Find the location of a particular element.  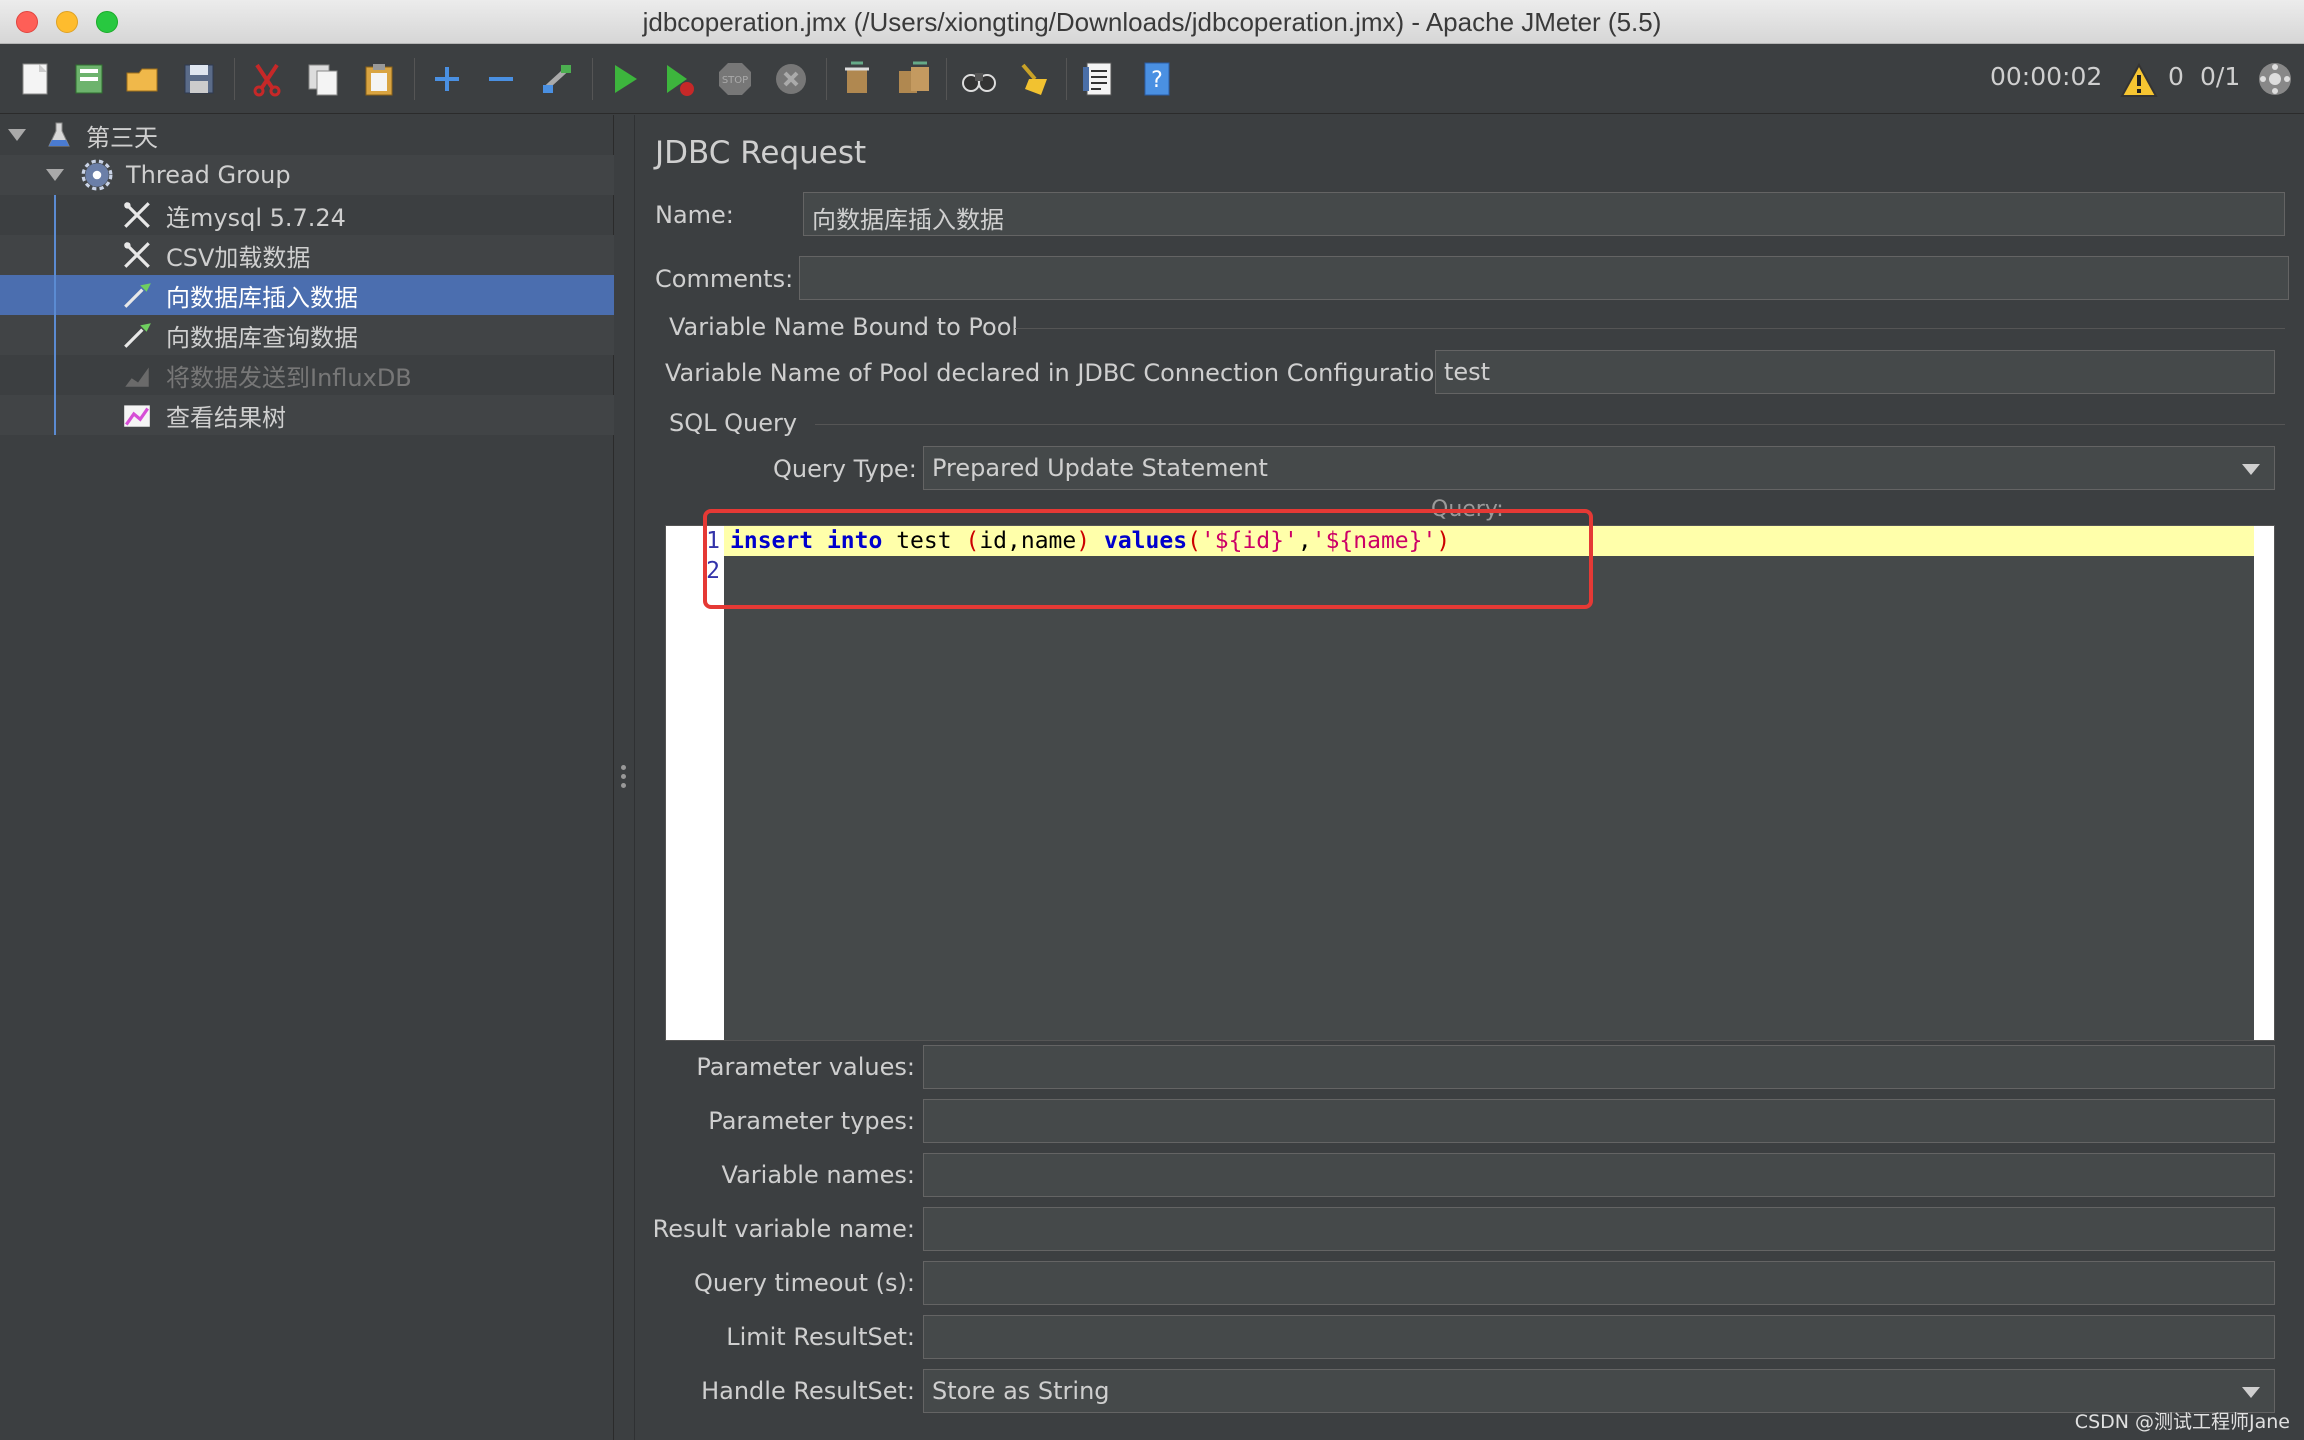

cut-icon is located at coordinates (267, 79).